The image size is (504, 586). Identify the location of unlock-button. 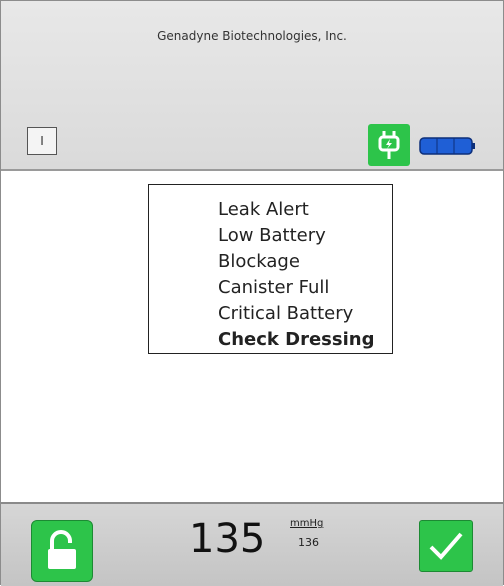
(62, 551).